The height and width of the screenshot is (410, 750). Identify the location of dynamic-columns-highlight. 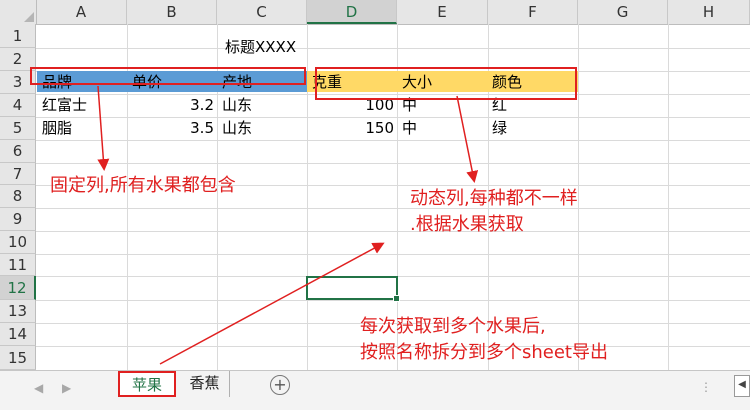
(446, 83).